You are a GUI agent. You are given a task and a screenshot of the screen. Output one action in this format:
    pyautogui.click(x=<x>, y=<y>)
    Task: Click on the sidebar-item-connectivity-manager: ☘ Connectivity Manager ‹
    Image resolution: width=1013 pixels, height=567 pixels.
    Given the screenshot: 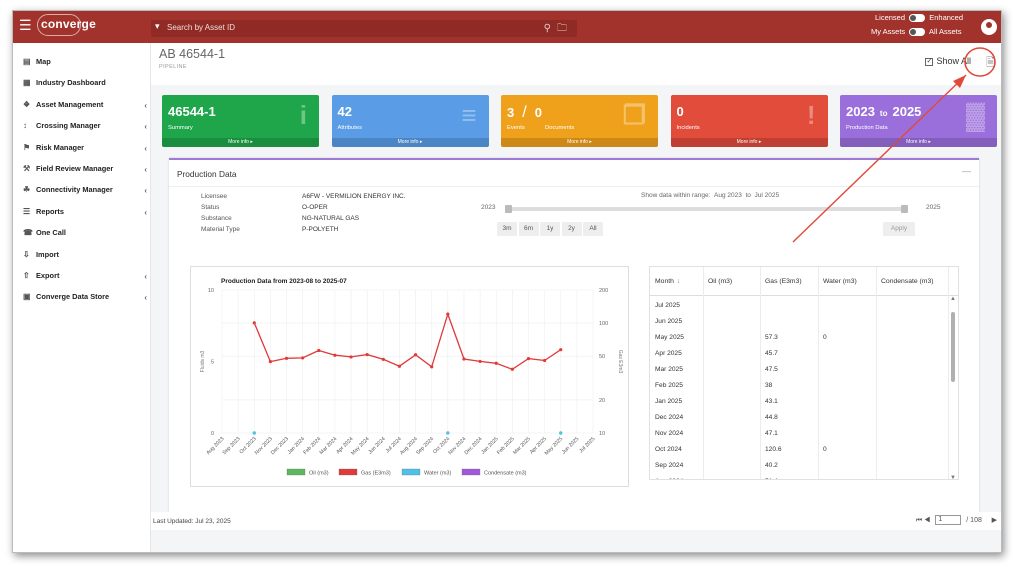 What is the action you would take?
    pyautogui.click(x=85, y=193)
    